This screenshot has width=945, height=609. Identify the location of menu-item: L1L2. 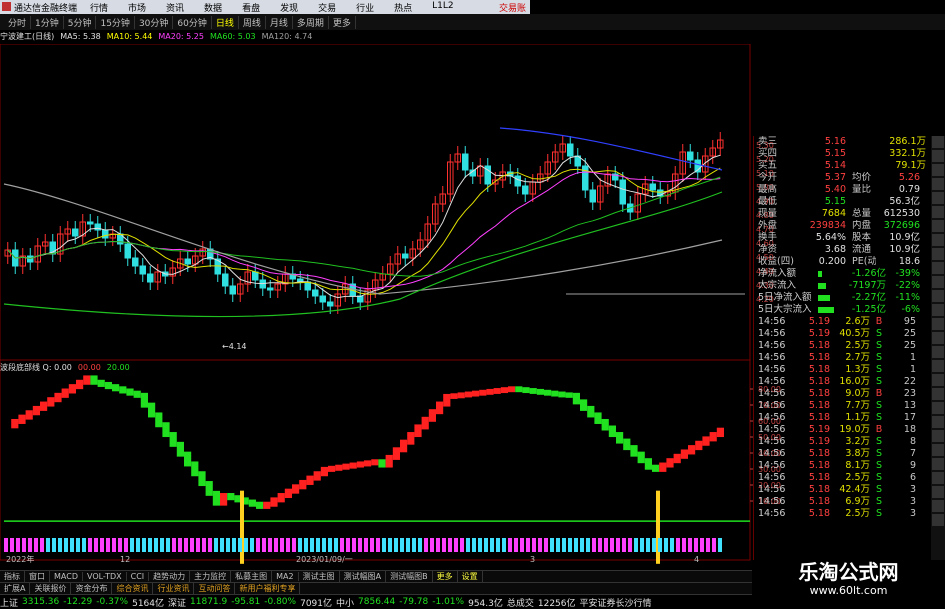
(442, 7).